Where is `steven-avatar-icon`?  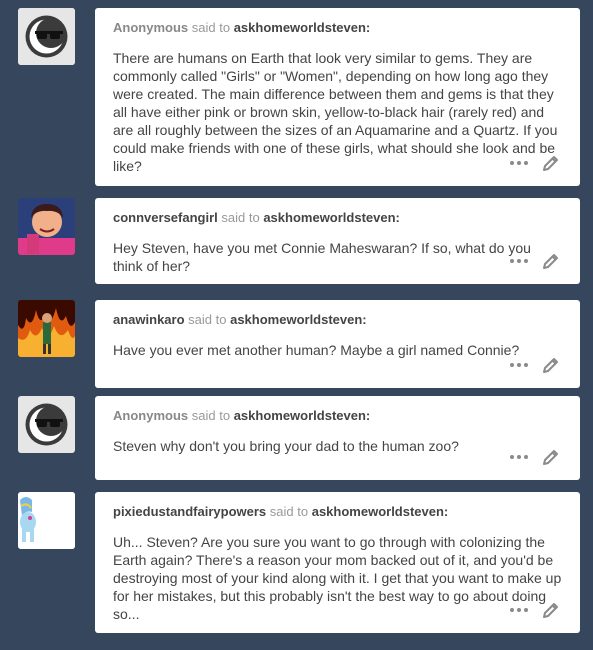
steven-avatar-icon is located at coordinates (46, 226).